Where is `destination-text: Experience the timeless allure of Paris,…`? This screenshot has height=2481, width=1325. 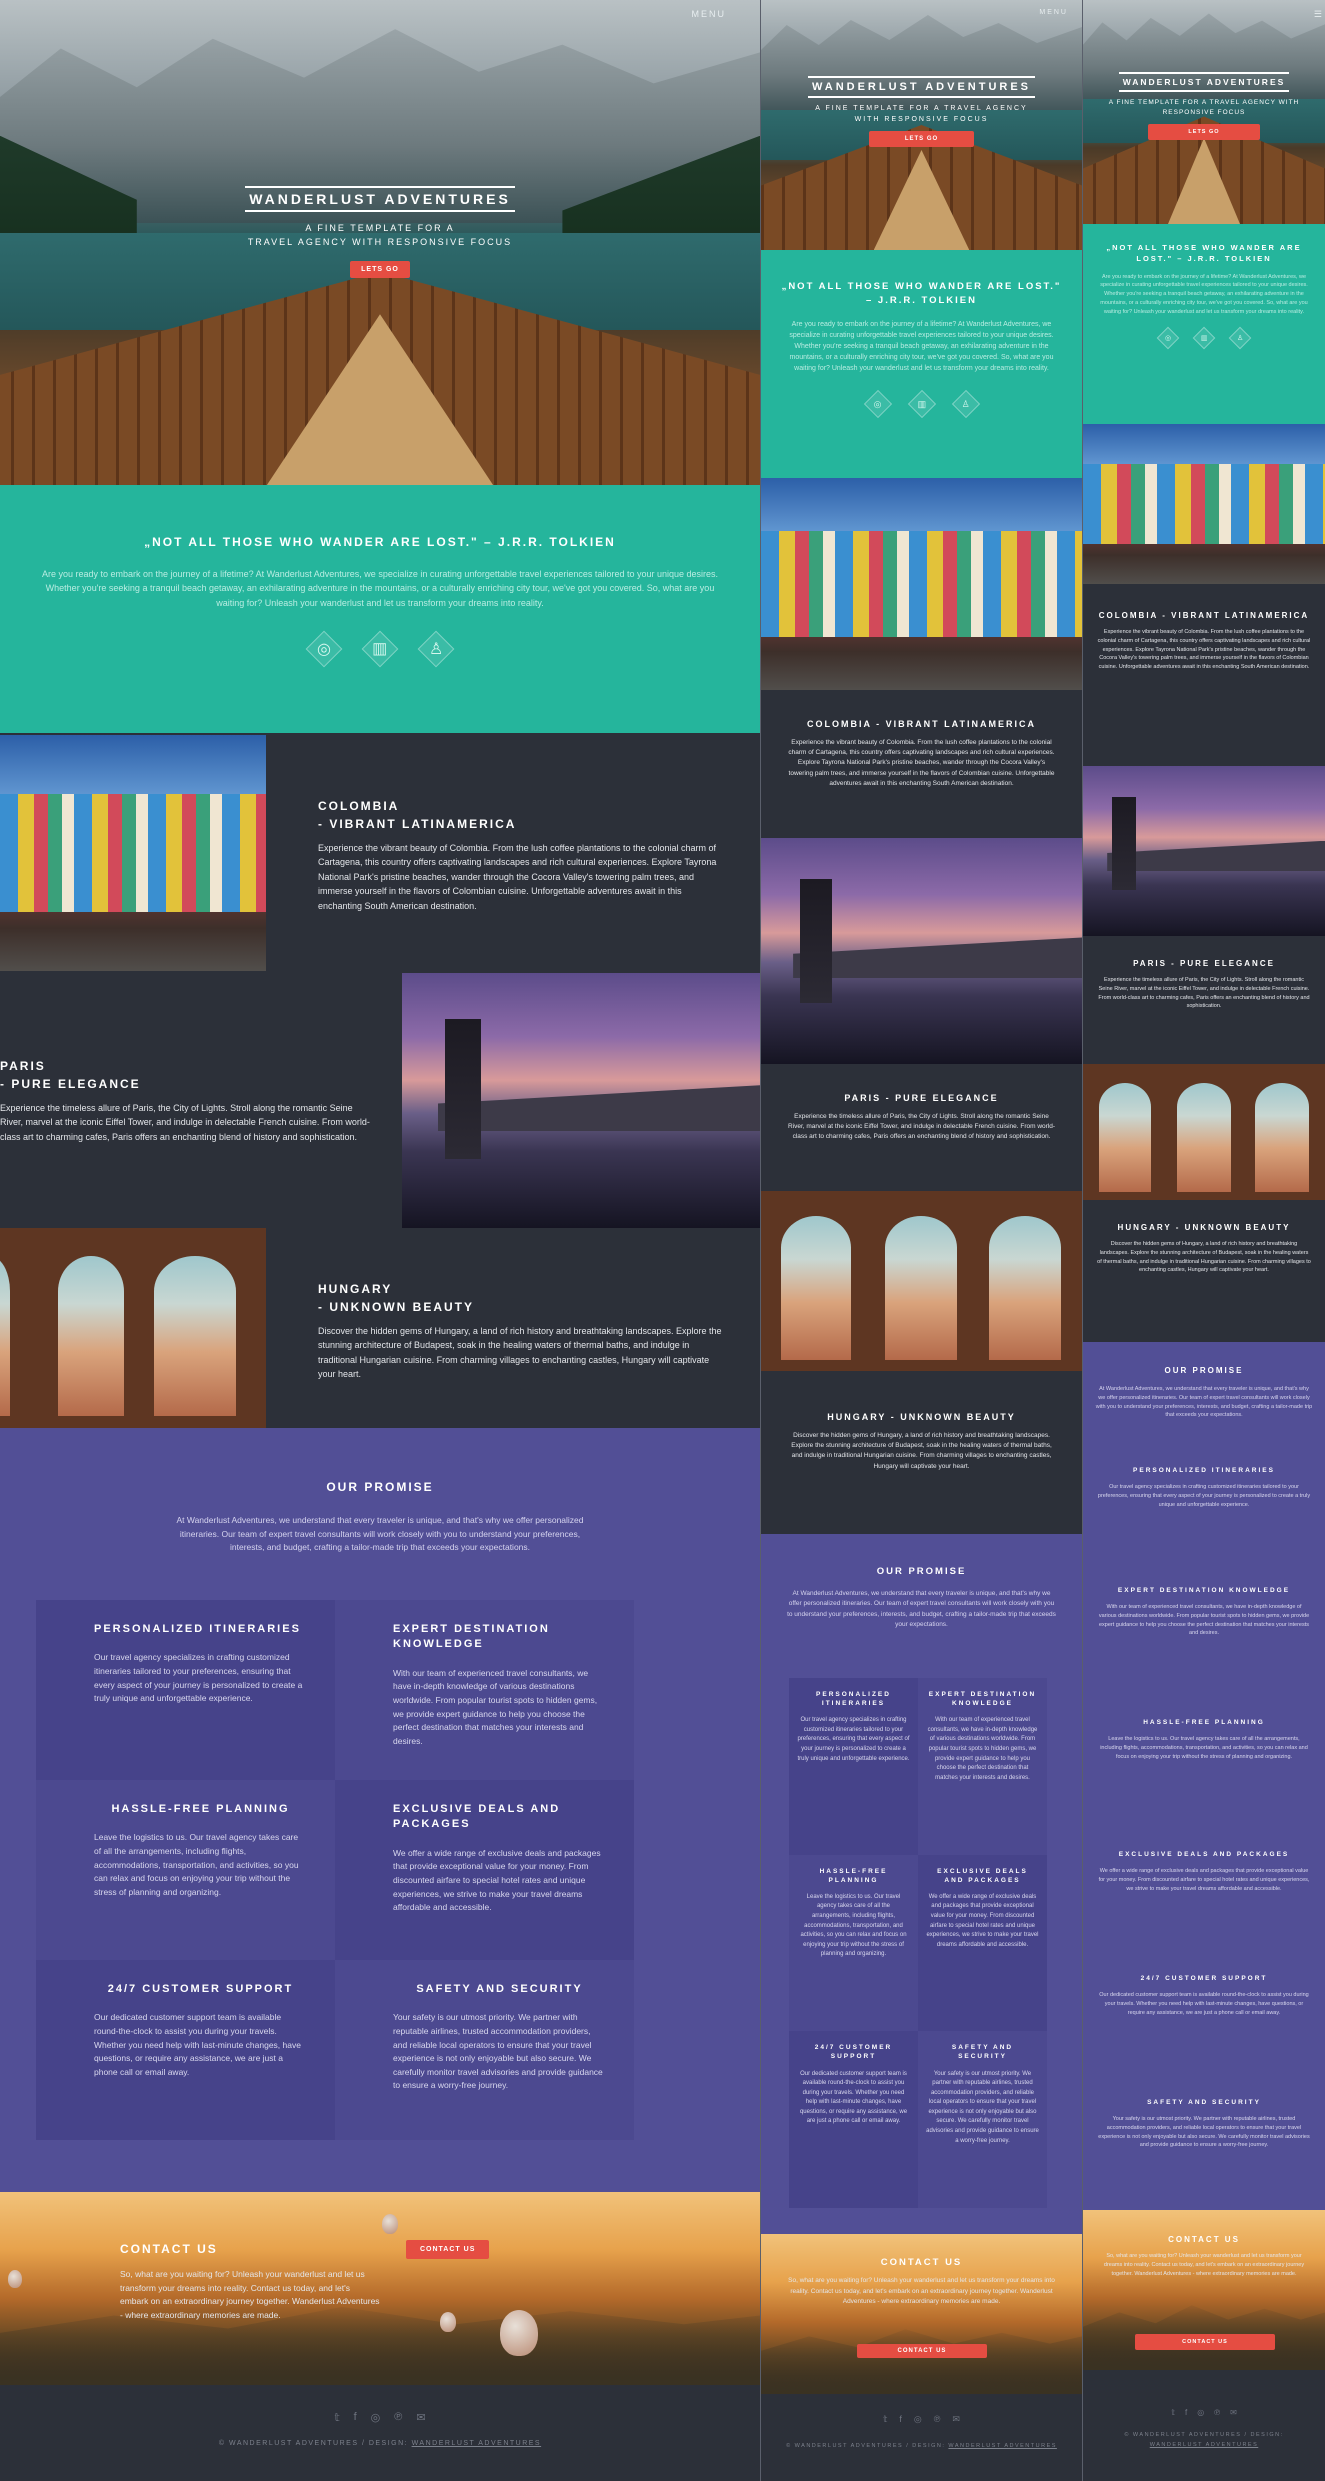 destination-text: Experience the timeless allure of Paris,… is located at coordinates (921, 1126).